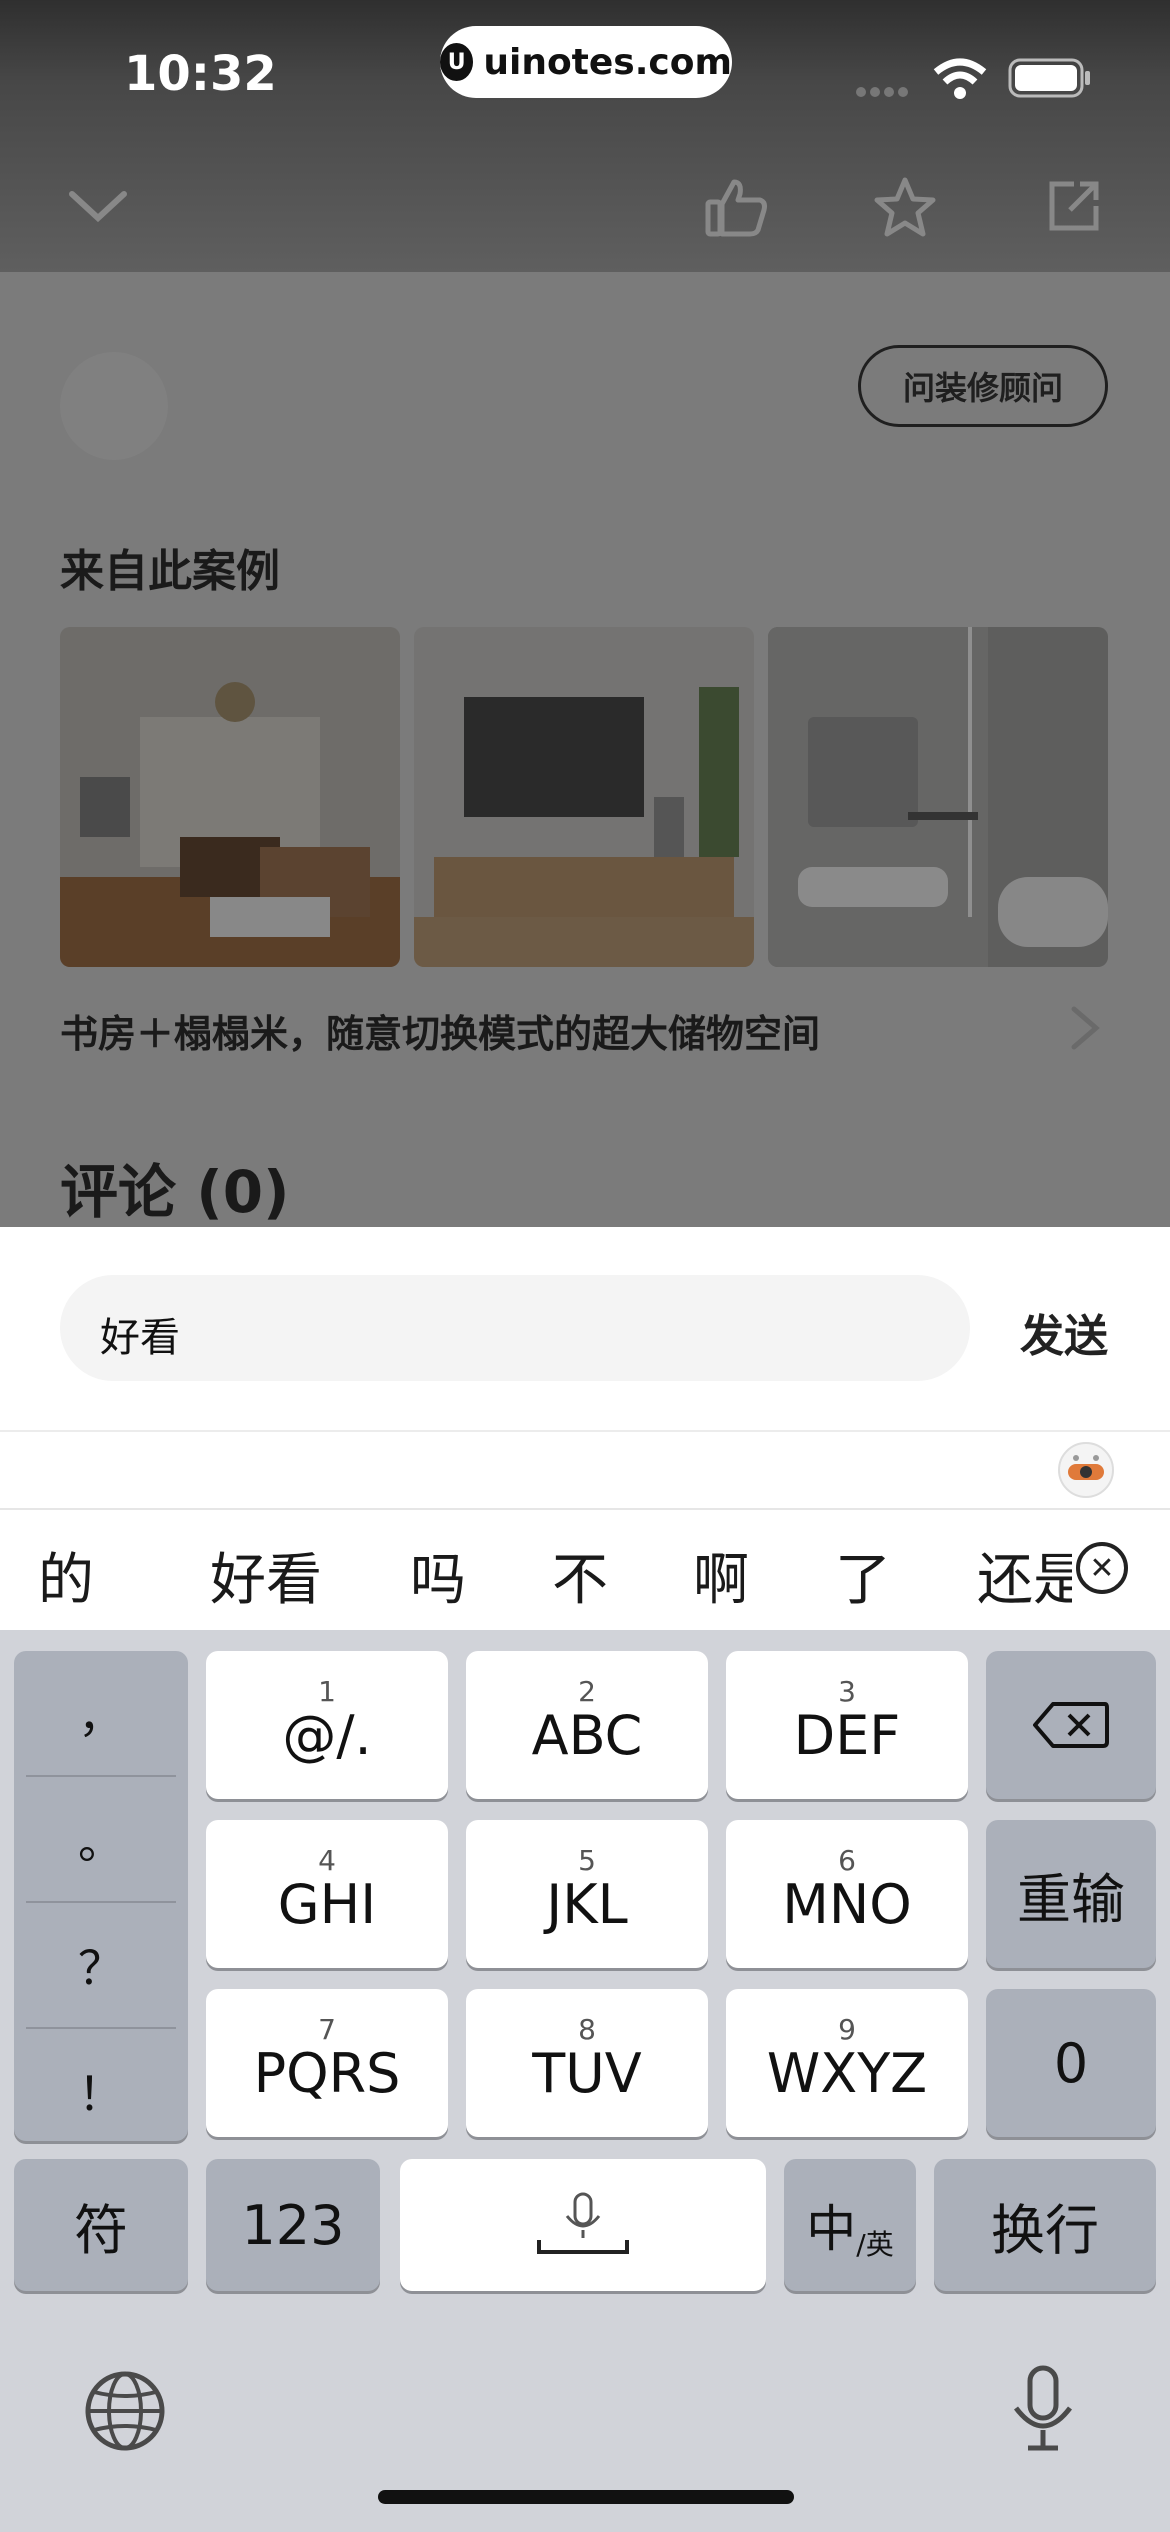  I want to click on key-letters: TUV, so click(587, 2074).